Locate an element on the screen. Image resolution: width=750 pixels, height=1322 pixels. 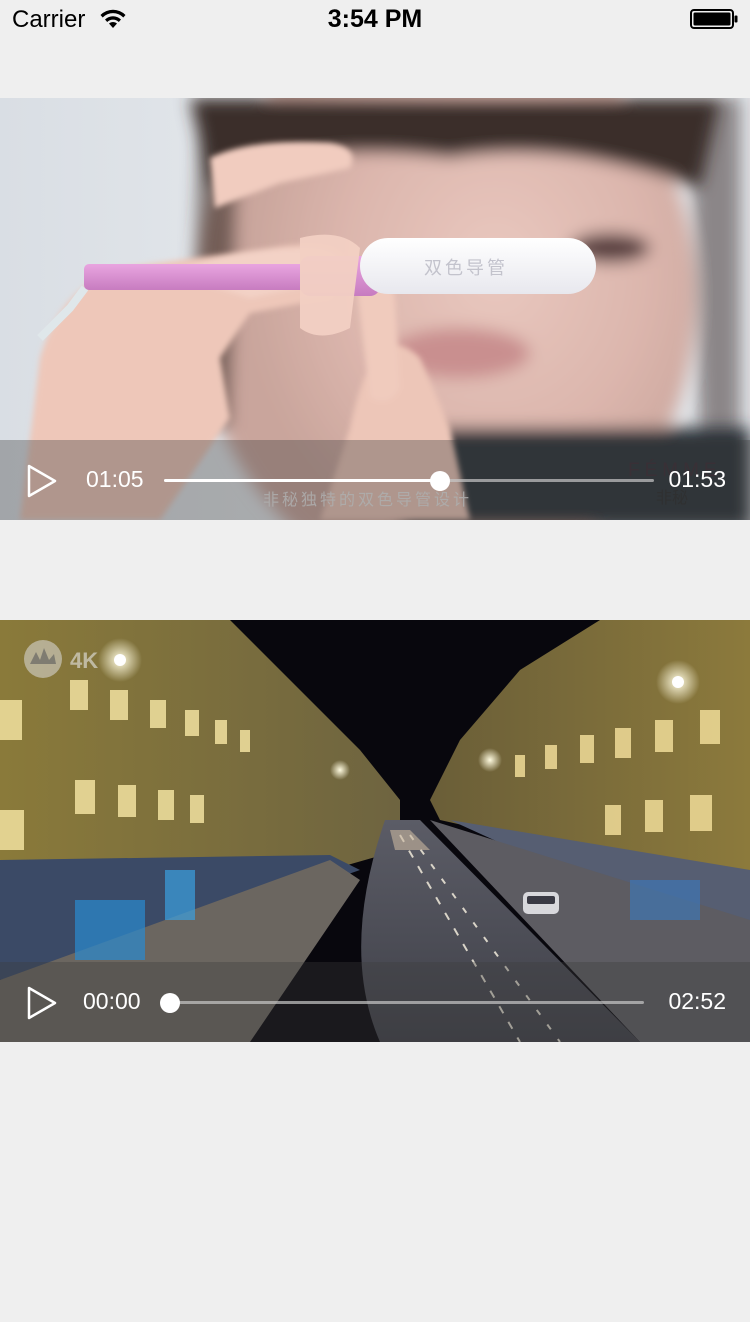
4k-watermark-logo: 4K is located at coordinates (61, 659).